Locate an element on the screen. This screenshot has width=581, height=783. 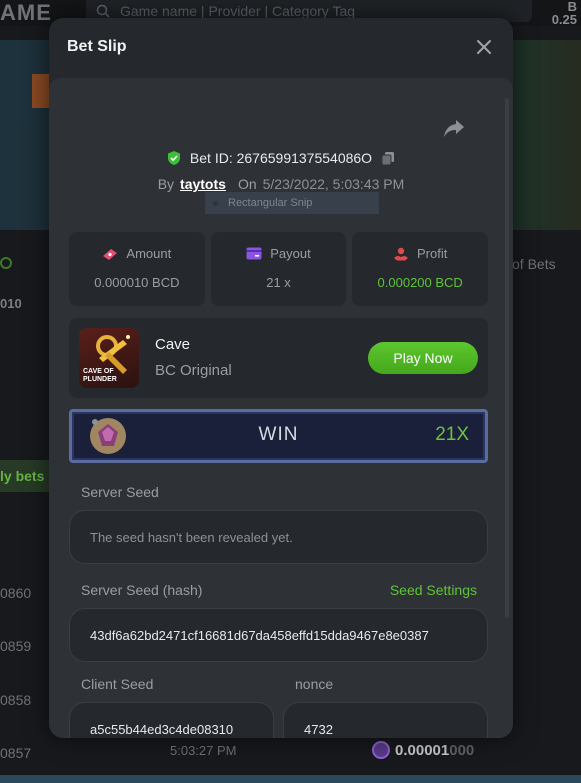
balance-value: 0.25 is located at coordinates (564, 19).